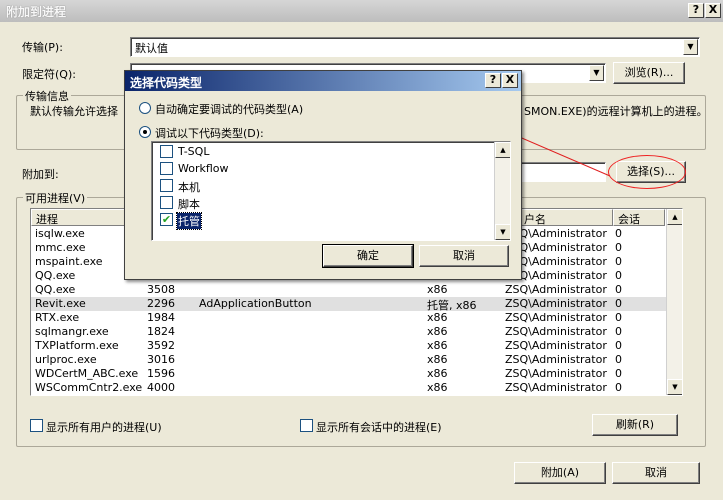 Image resolution: width=723 pixels, height=500 pixels. Describe the element at coordinates (166, 151) in the screenshot. I see `tsql-checkbox` at that location.